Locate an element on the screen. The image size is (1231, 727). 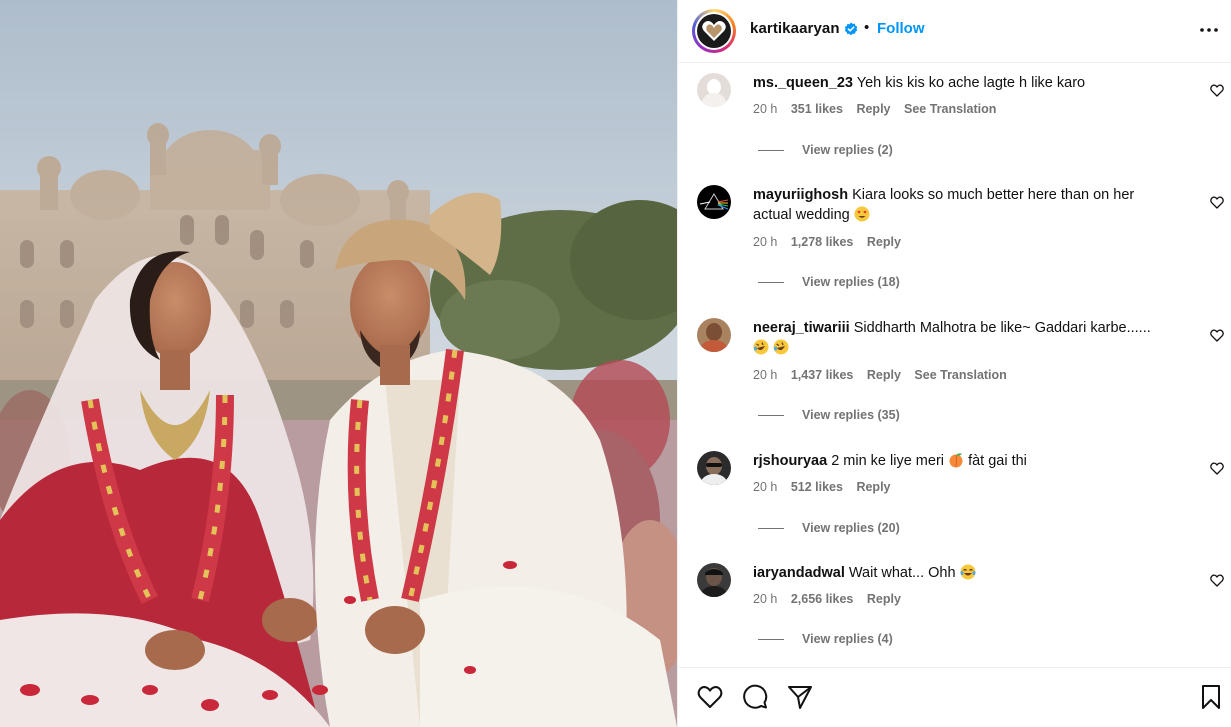
peach-emoji-icon is located at coordinates (956, 460).